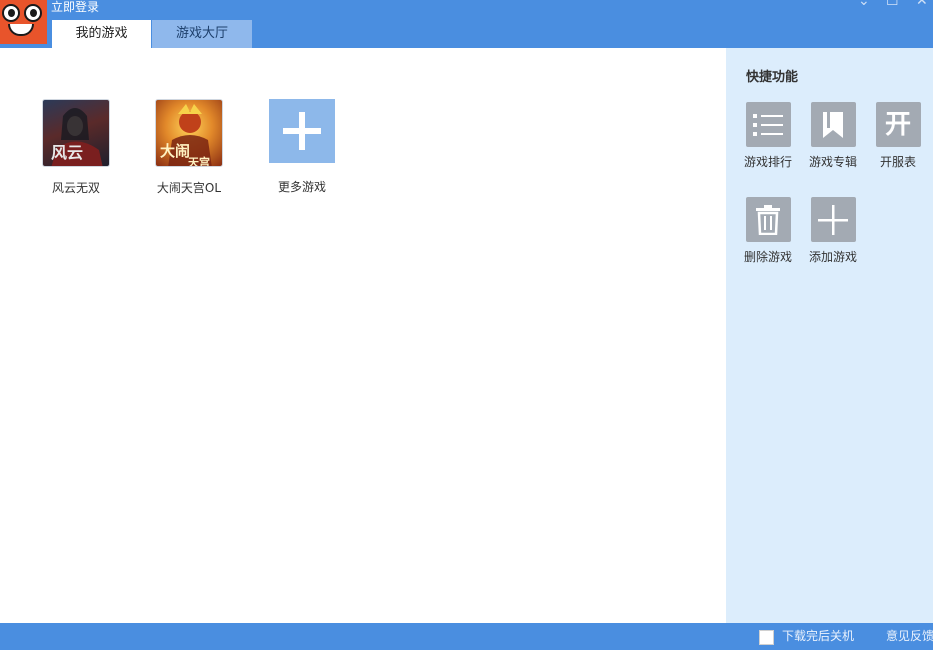  I want to click on server-open-glyph: 开, so click(897, 124).